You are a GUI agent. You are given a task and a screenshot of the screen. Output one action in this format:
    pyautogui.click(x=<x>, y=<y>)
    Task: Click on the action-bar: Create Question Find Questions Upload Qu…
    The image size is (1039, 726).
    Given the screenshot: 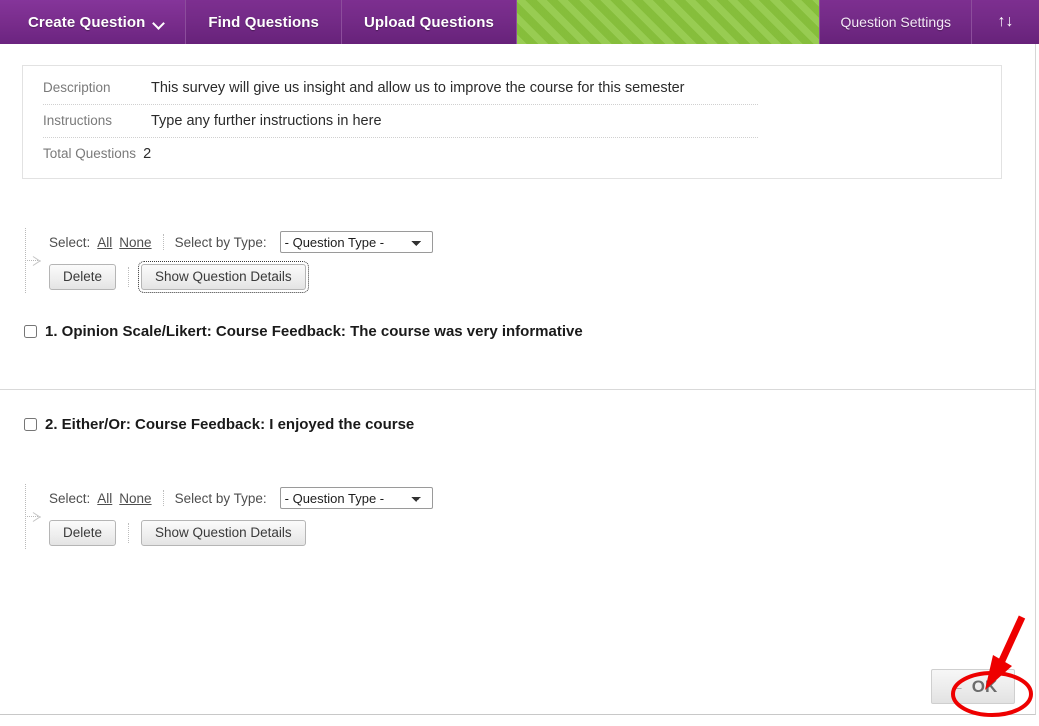 What is the action you would take?
    pyautogui.click(x=519, y=22)
    